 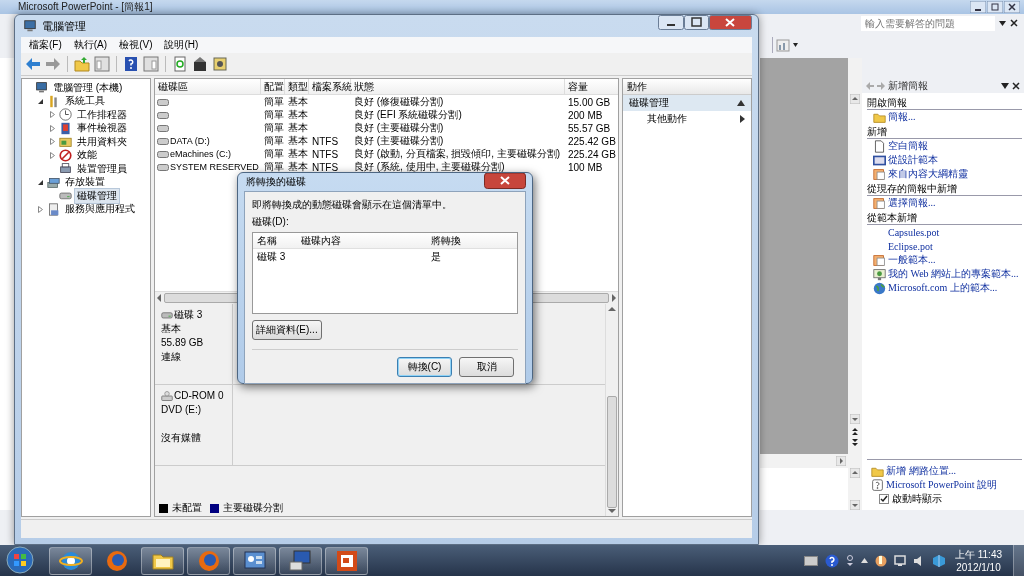 What do you see at coordinates (325, 141) in the screenshot?
I see `table-cell-text: NTFS` at bounding box center [325, 141].